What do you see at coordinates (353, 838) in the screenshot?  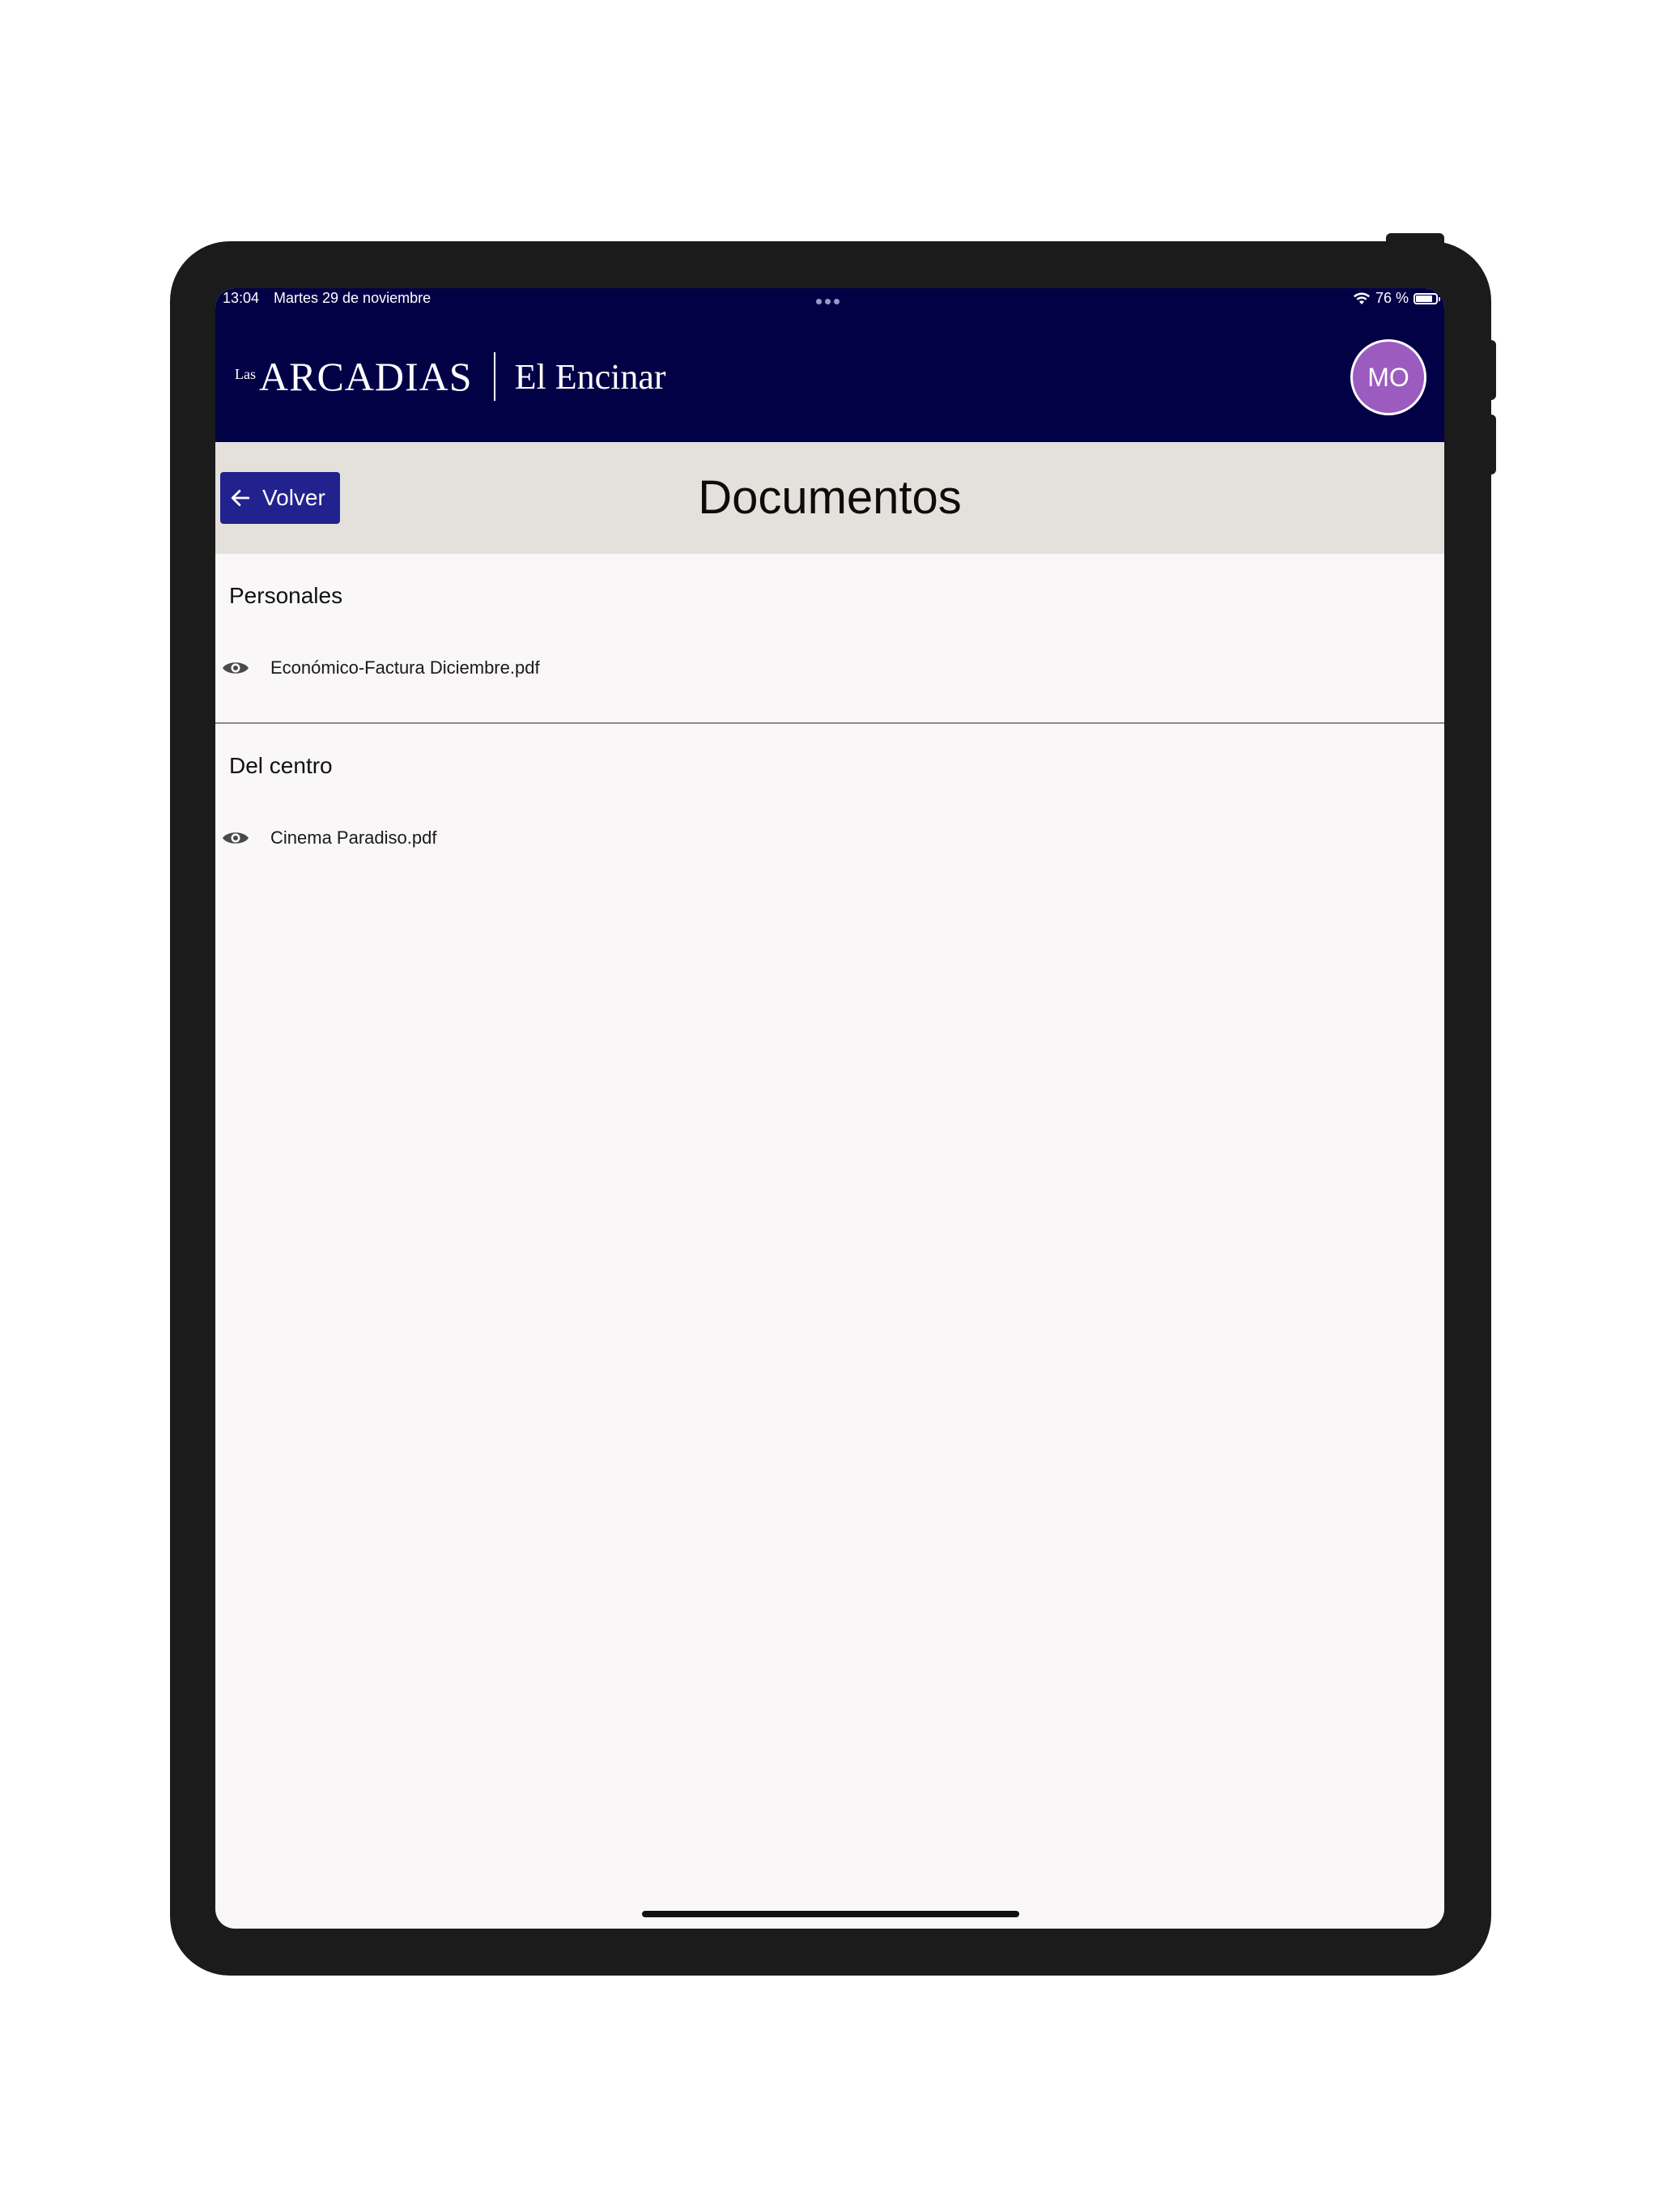 I see `document-name: Cinema Paradiso.pdf` at bounding box center [353, 838].